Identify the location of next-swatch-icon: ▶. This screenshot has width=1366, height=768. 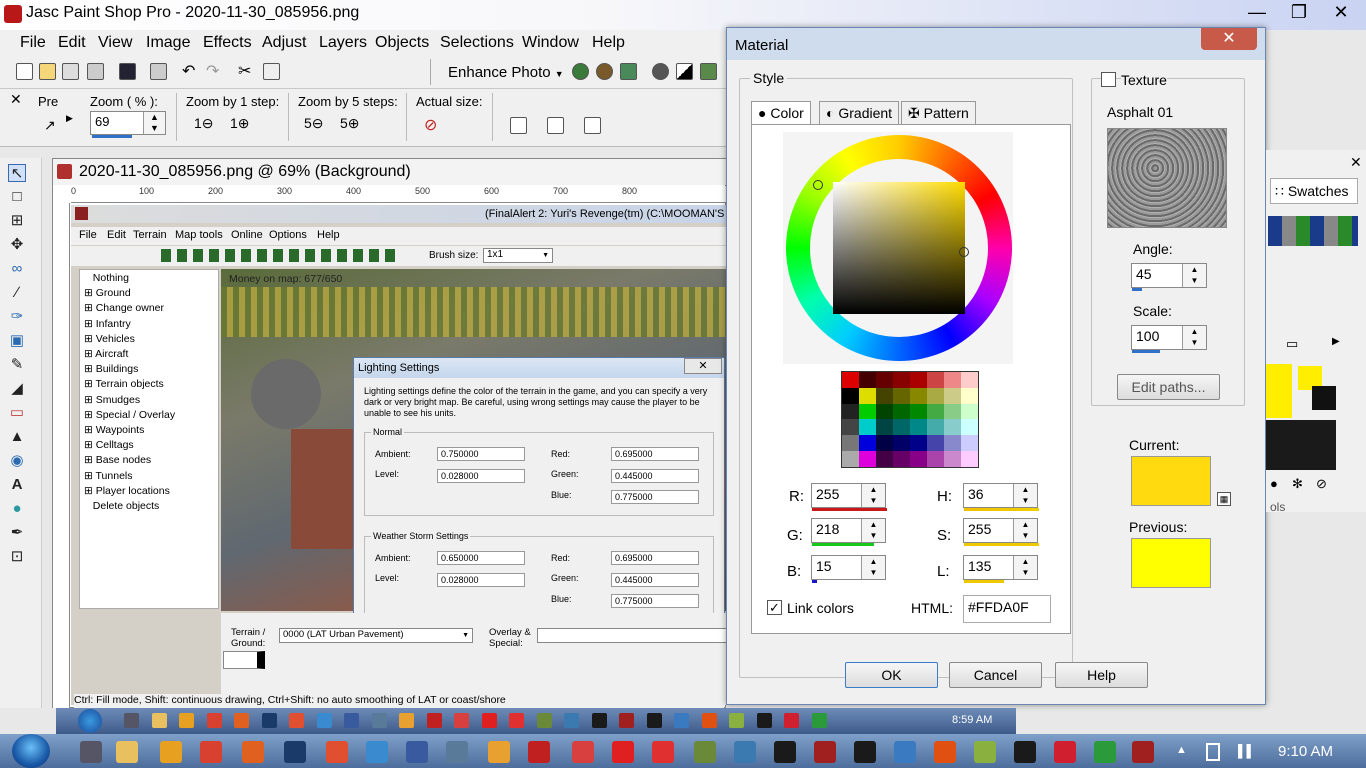
(1336, 341).